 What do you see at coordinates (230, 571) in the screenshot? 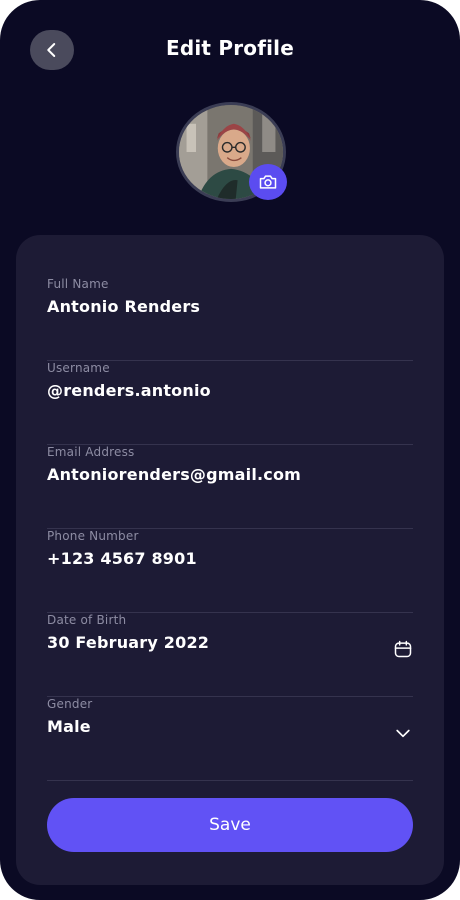
I see `phone-field: Phone Number +123 4567 8901` at bounding box center [230, 571].